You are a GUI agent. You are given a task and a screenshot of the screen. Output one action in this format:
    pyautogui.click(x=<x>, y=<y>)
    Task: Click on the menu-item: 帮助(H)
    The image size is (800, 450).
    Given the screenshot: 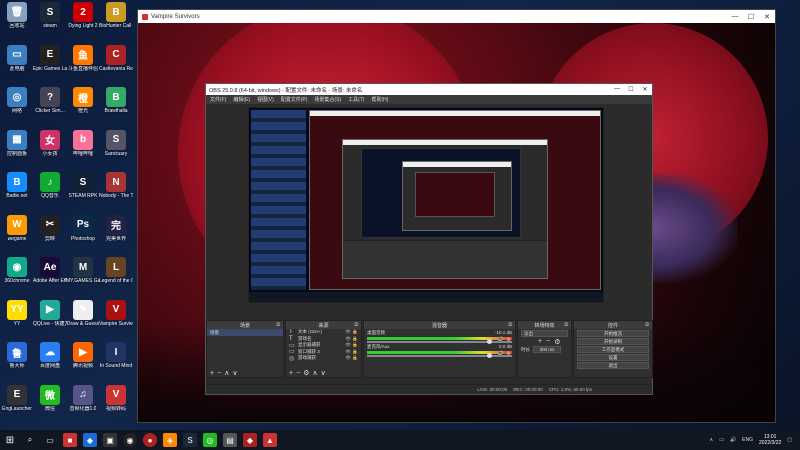 What is the action you would take?
    pyautogui.click(x=379, y=99)
    